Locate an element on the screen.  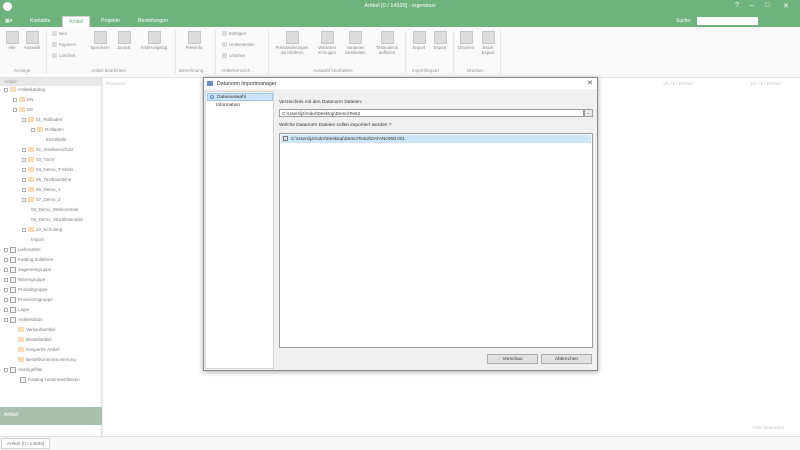
directory-label: Verzeichnis mit den Datanorm Dateien: is located at coordinates (321, 102).